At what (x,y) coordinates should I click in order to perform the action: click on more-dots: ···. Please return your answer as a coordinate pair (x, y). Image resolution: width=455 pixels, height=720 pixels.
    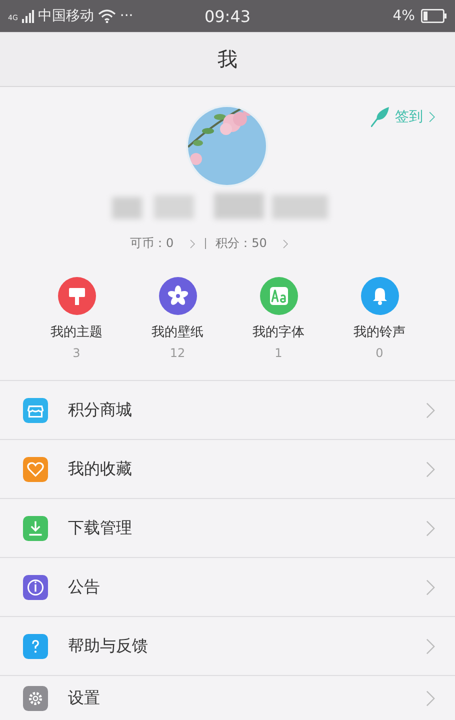
    Looking at the image, I should click on (127, 16).